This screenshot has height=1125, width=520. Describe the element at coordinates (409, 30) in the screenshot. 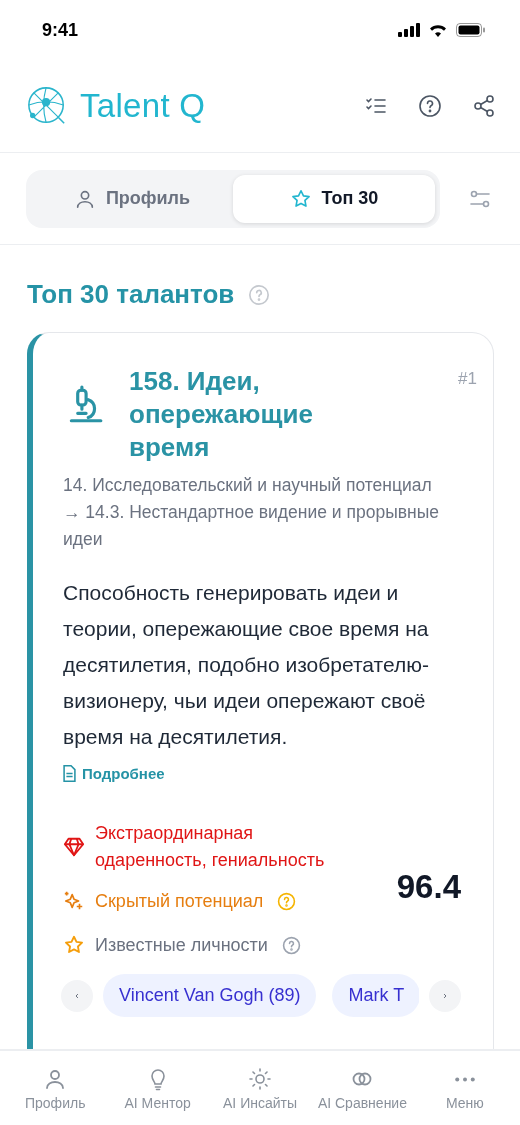

I see `signal-icon` at that location.